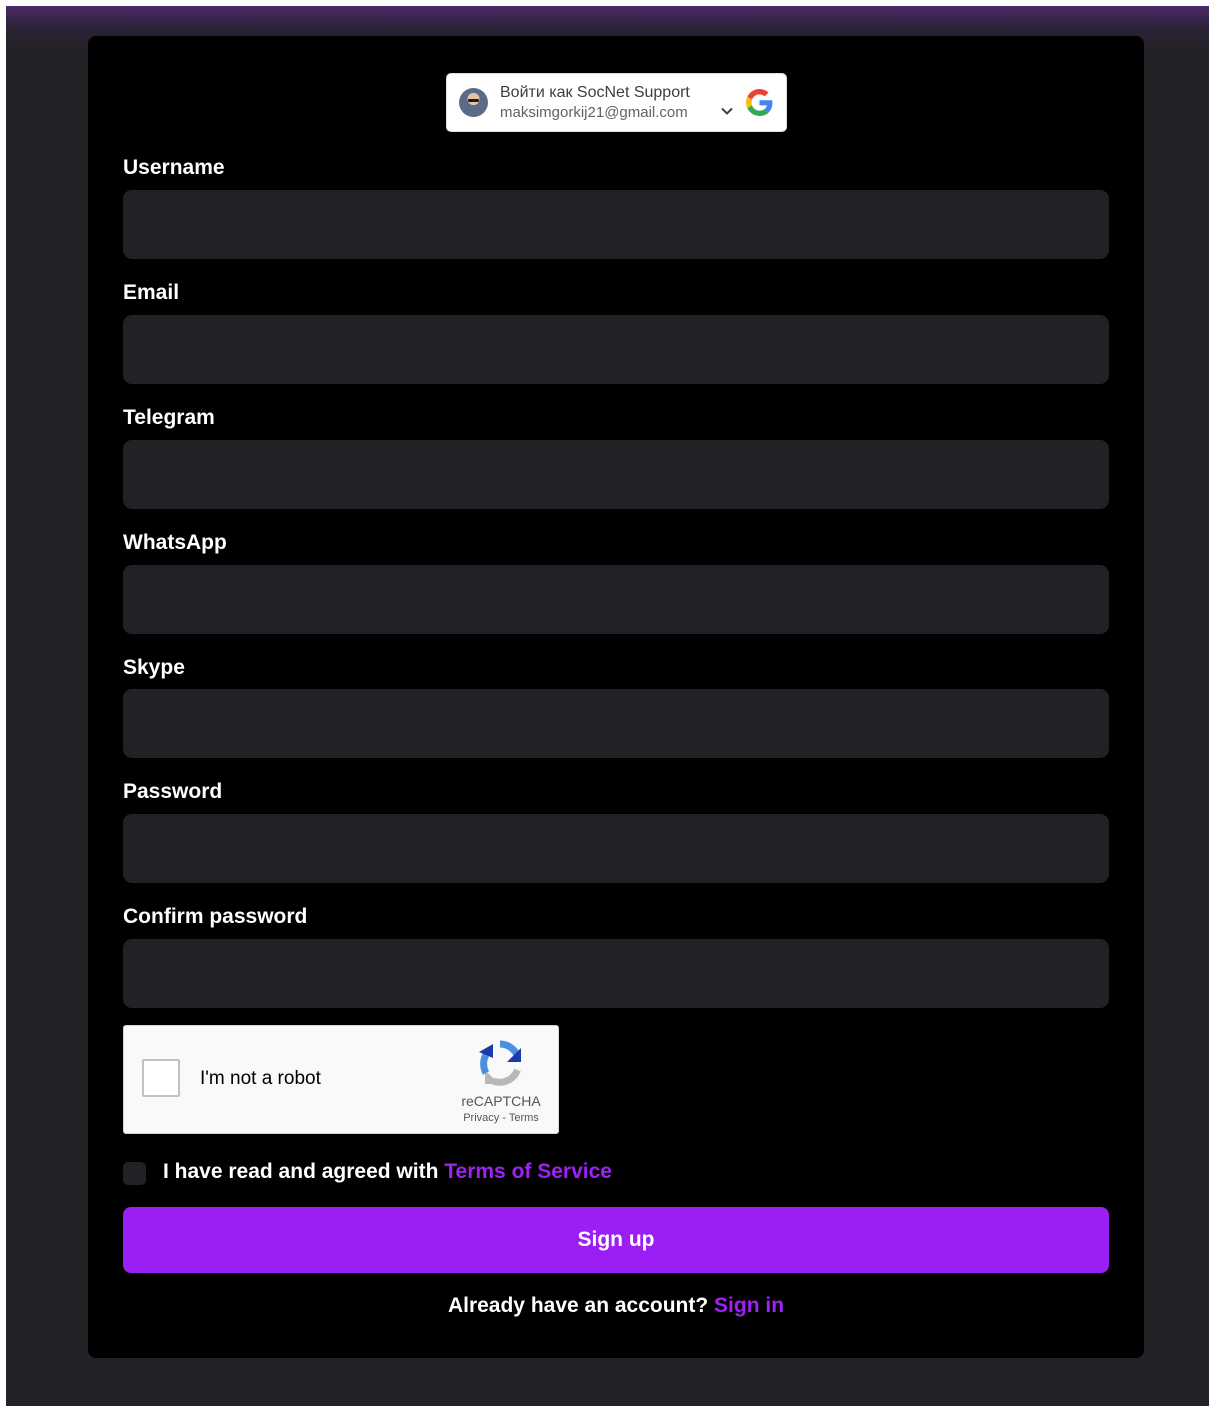 The image size is (1209, 1412). What do you see at coordinates (727, 111) in the screenshot?
I see `chevron-down-icon` at bounding box center [727, 111].